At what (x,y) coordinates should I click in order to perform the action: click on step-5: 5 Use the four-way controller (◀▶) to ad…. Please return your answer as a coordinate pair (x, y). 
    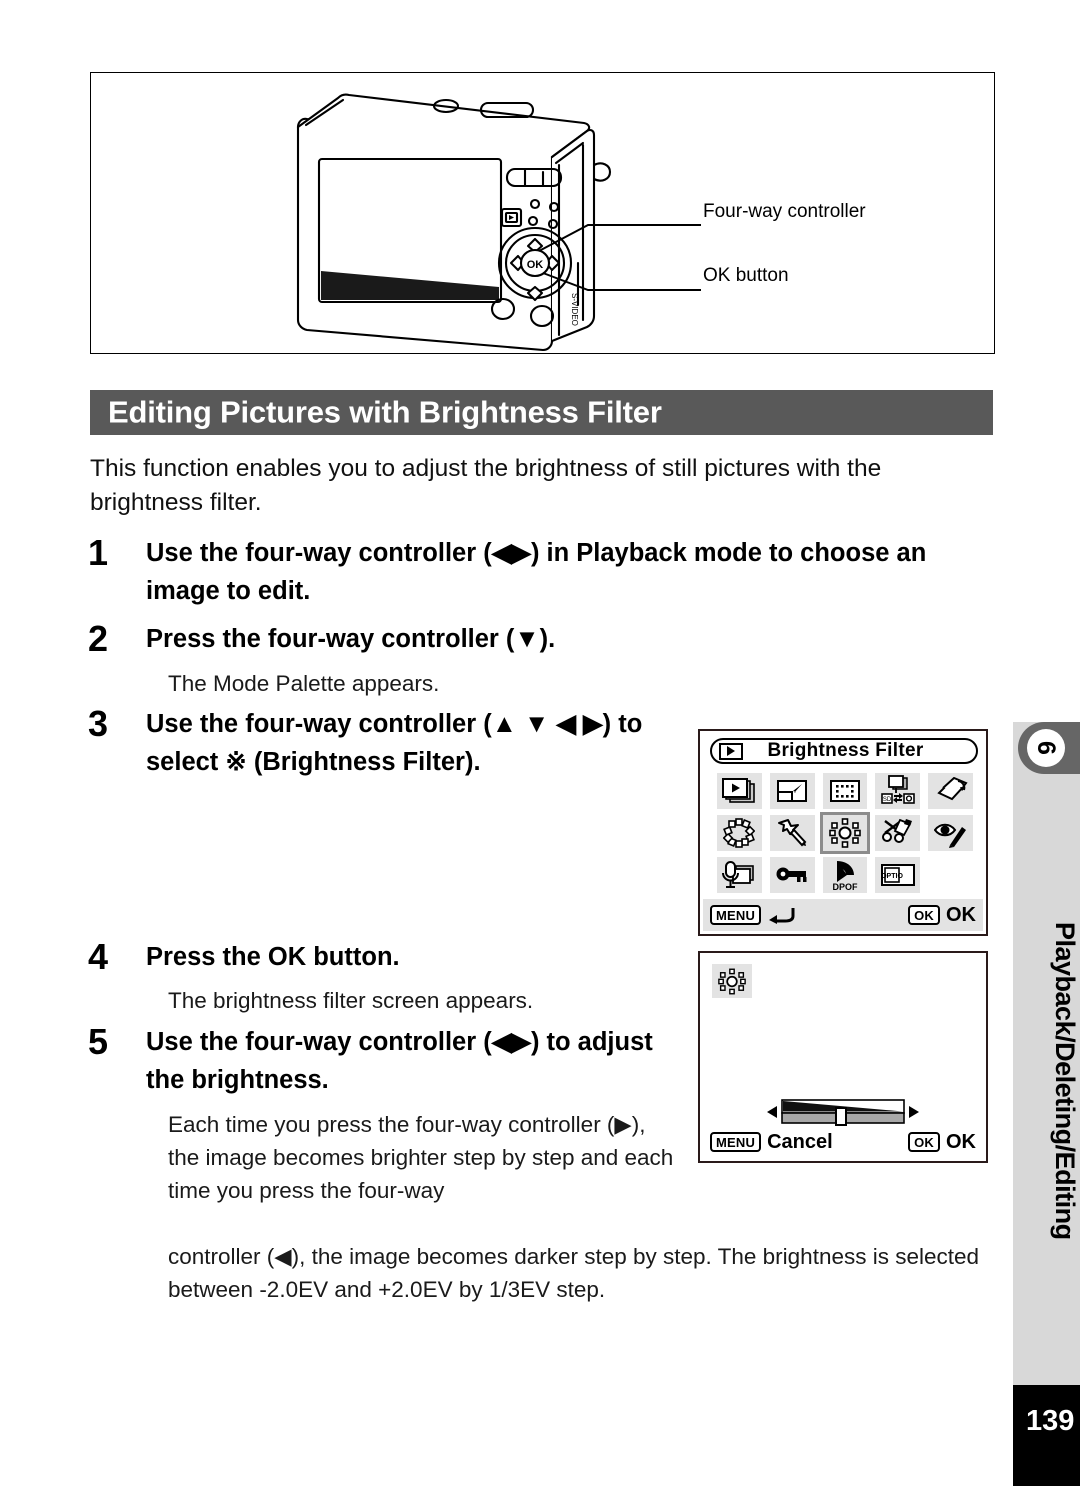
    Looking at the image, I should click on (388, 1061).